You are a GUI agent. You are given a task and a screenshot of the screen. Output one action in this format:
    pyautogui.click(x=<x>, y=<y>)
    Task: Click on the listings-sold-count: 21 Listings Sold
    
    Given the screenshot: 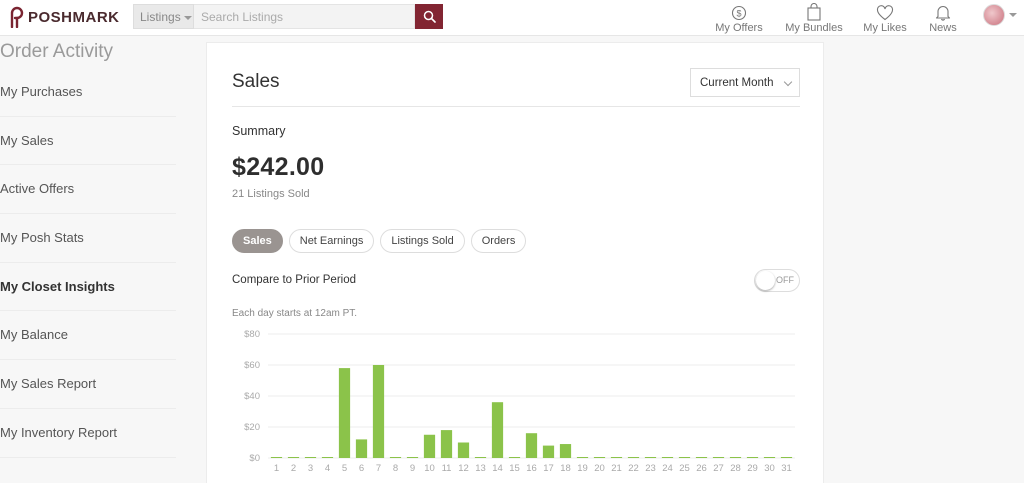 What is the action you would take?
    pyautogui.click(x=271, y=194)
    